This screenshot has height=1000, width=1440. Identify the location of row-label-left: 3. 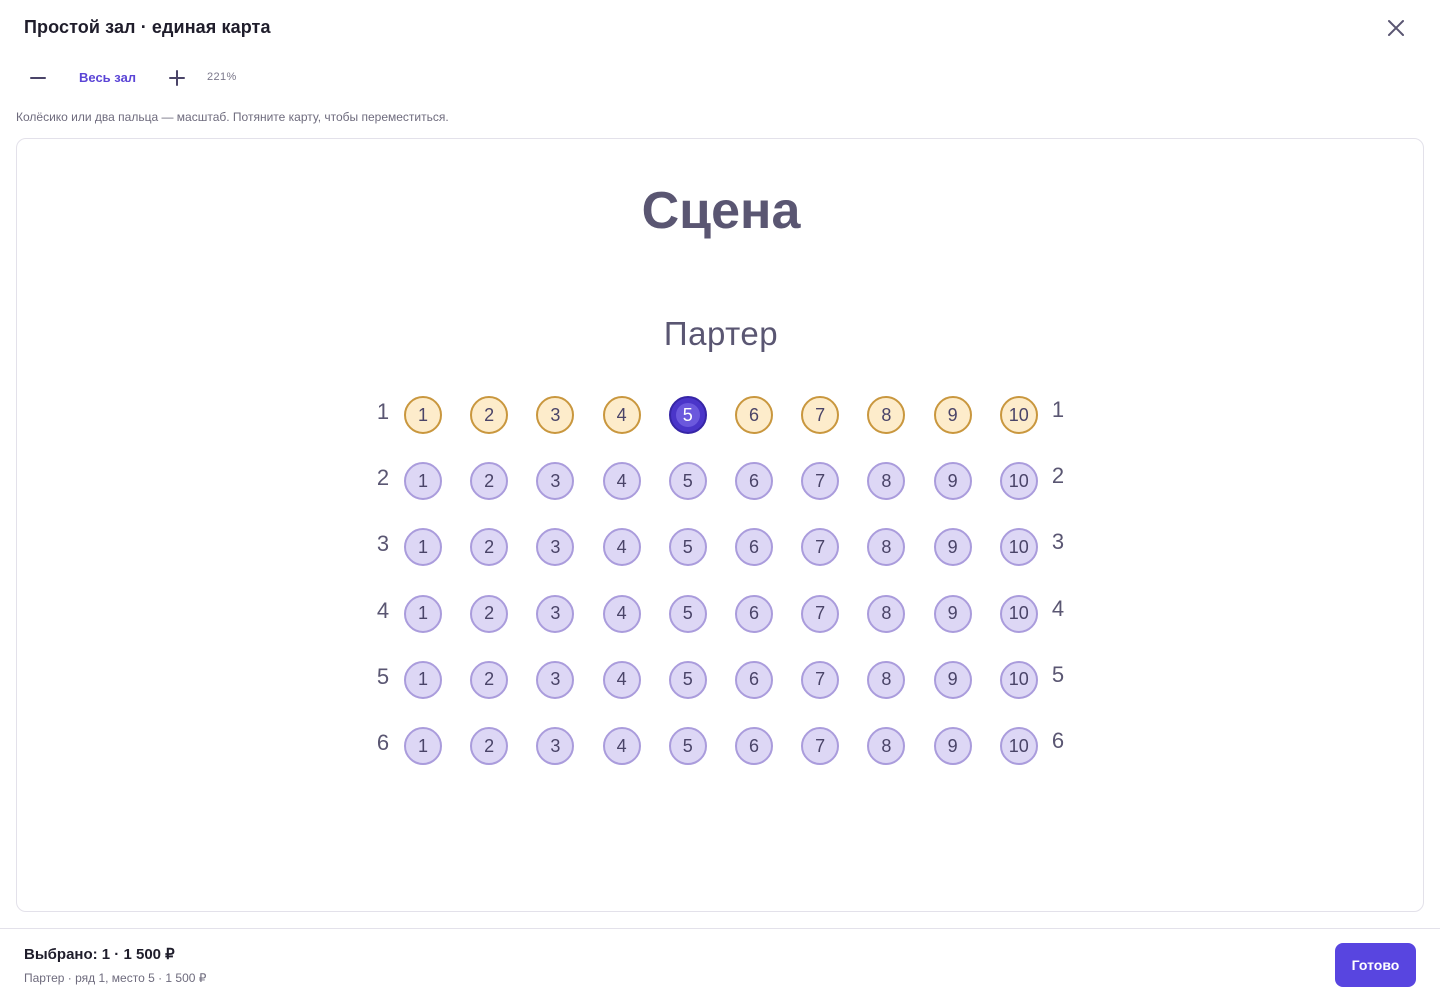
(383, 544).